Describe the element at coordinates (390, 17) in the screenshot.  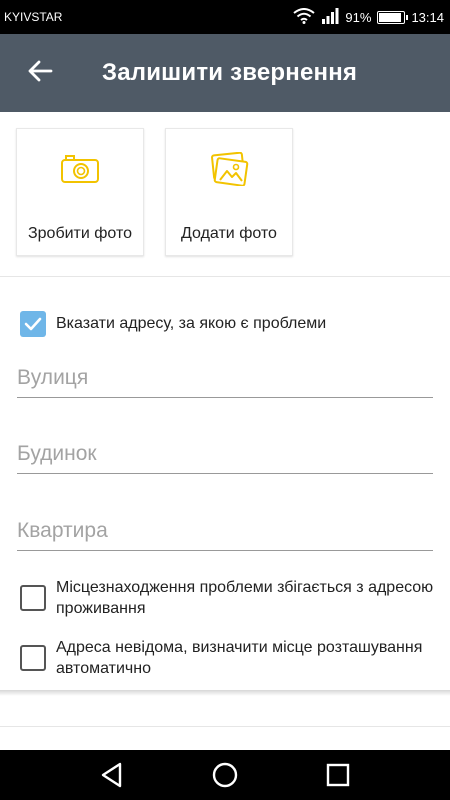
I see `battery-level-fill` at that location.